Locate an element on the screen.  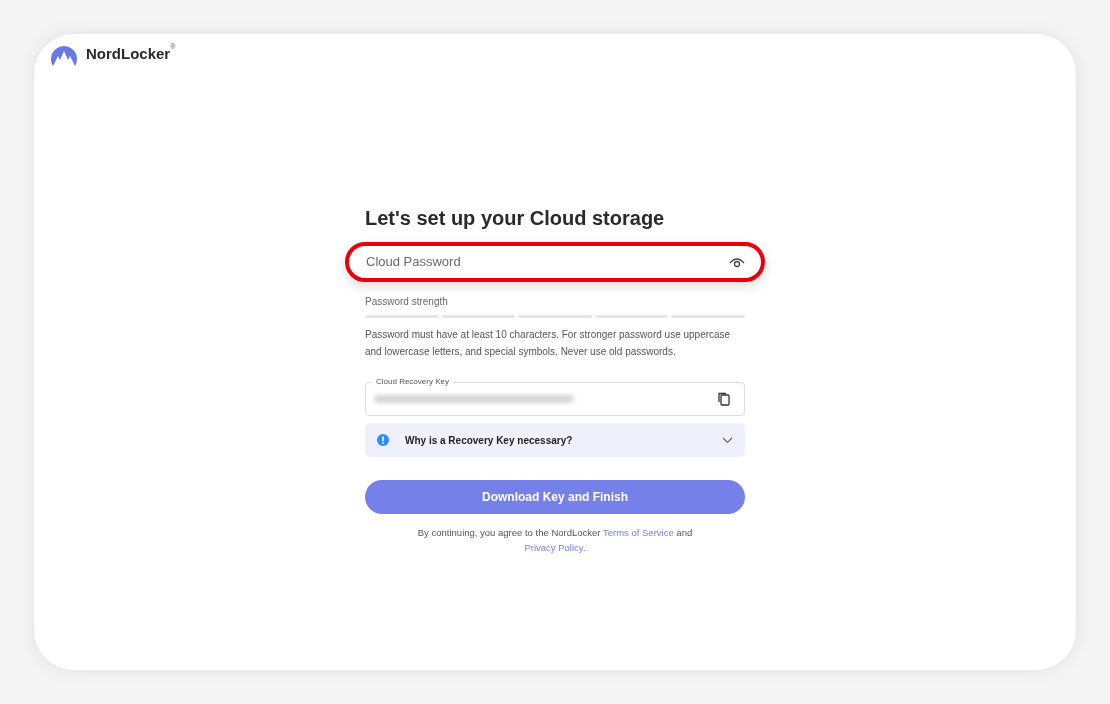
info-icon is located at coordinates (383, 440).